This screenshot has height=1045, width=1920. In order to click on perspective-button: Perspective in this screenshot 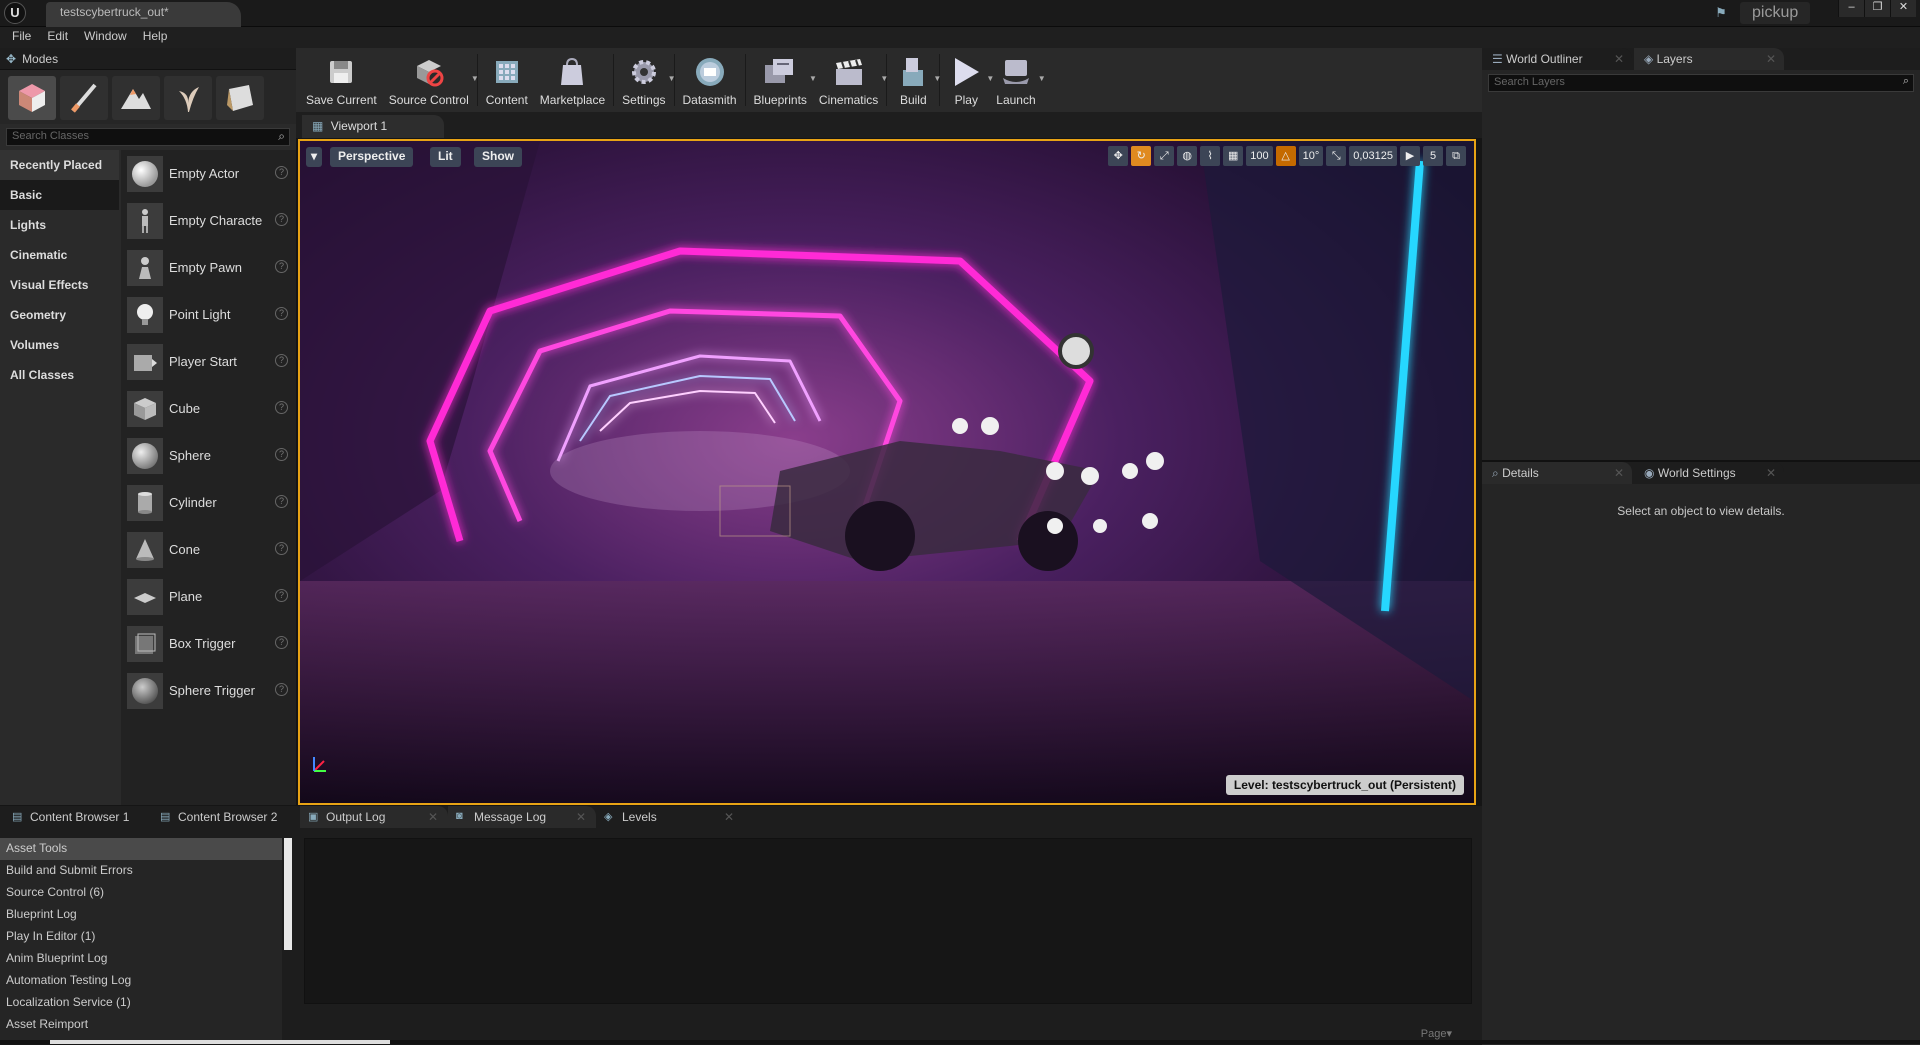, I will do `click(372, 157)`.